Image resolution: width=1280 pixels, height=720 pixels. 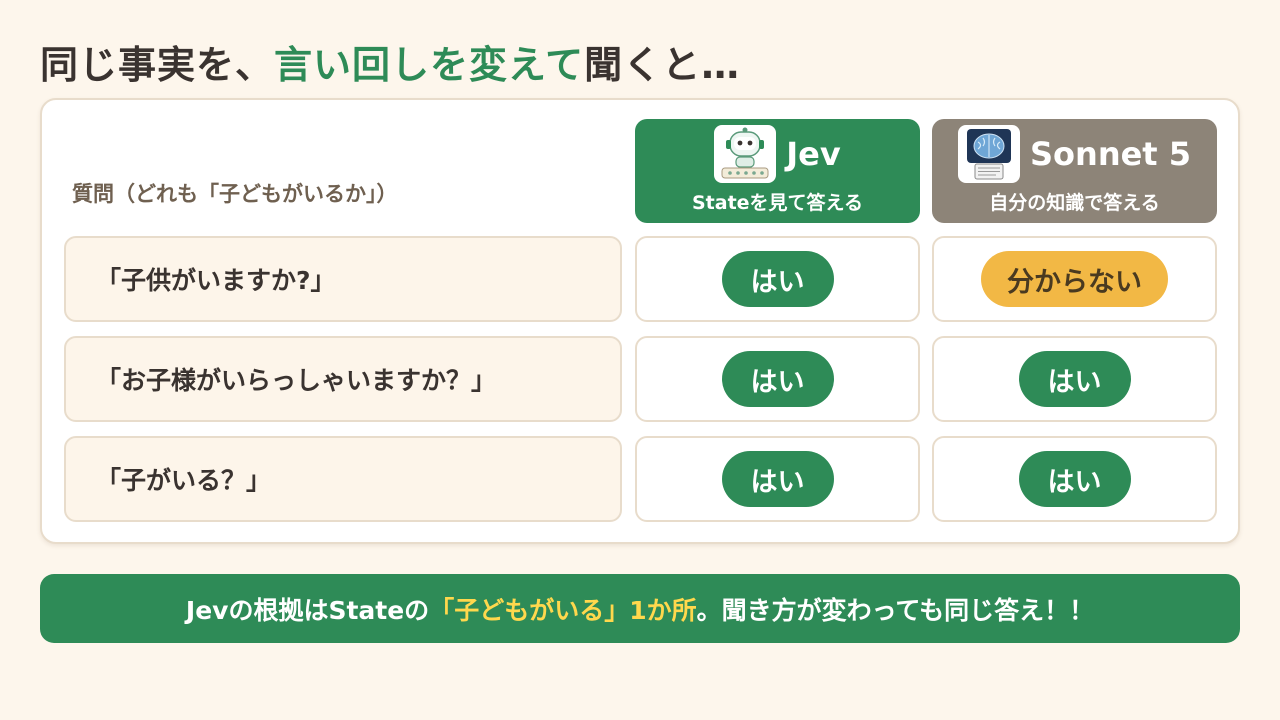 I want to click on jev-column-header: Jev Stateを見て答える, so click(x=777, y=171).